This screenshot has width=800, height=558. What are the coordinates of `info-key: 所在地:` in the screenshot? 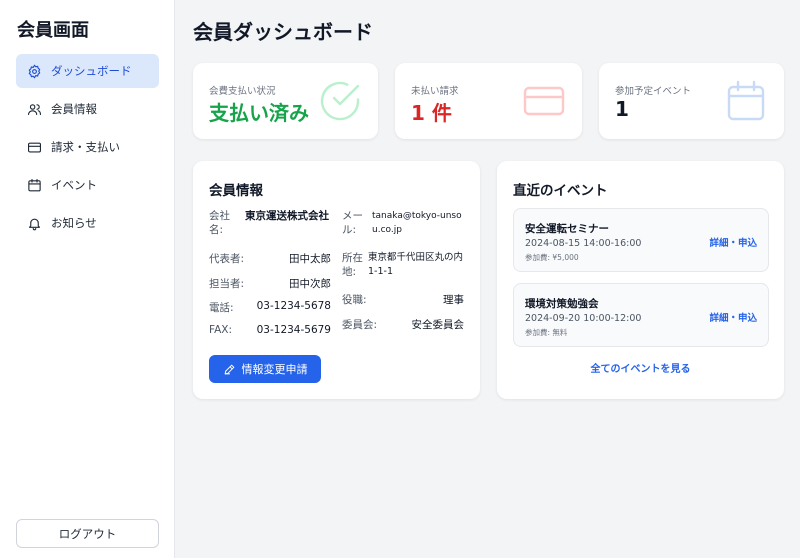 It's located at (352, 265).